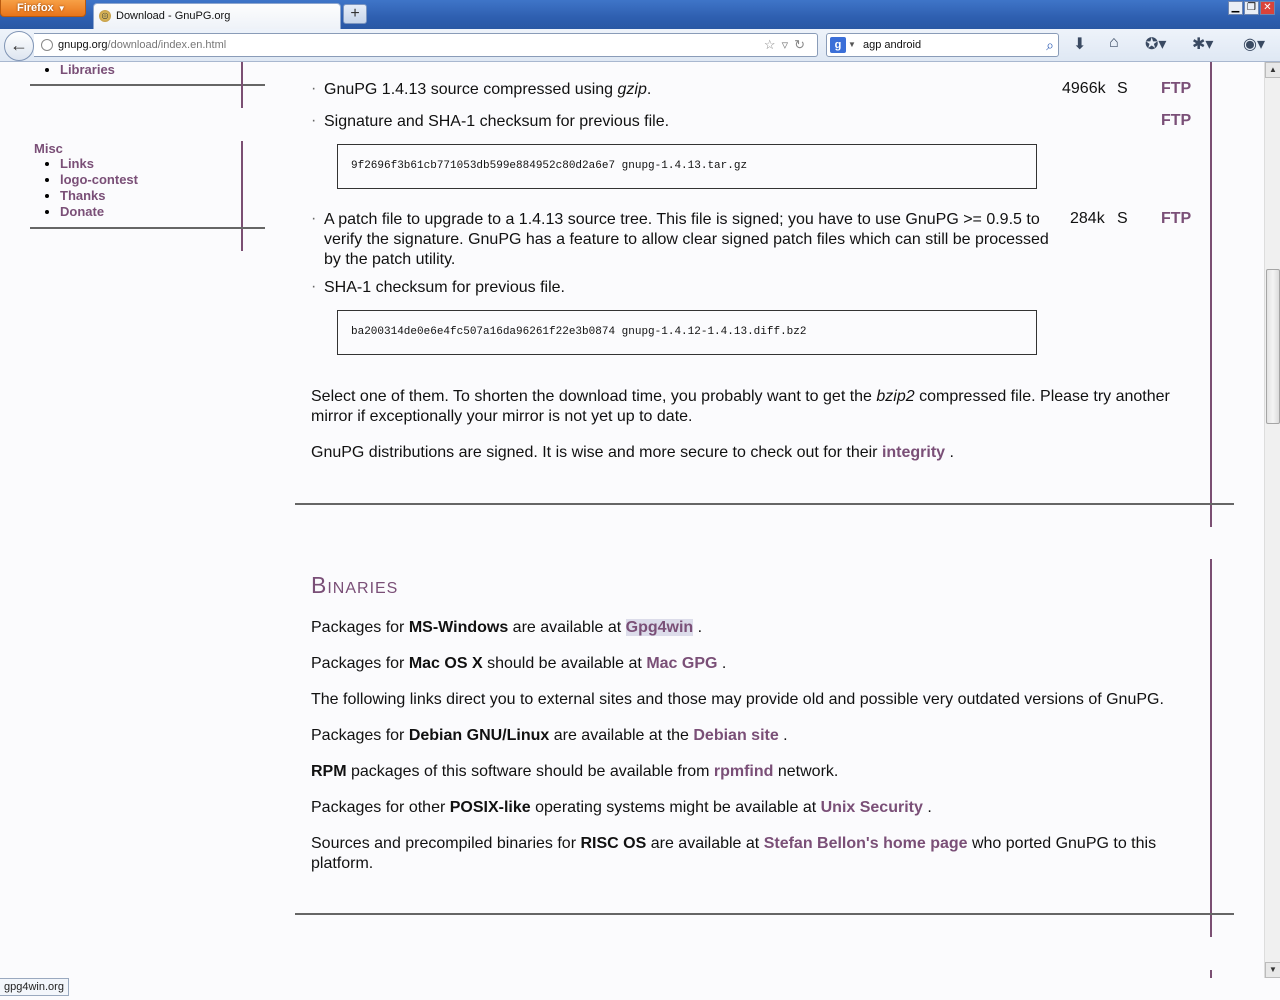  What do you see at coordinates (82, 211) in the screenshot?
I see `sidebar-item-donate: Donate` at bounding box center [82, 211].